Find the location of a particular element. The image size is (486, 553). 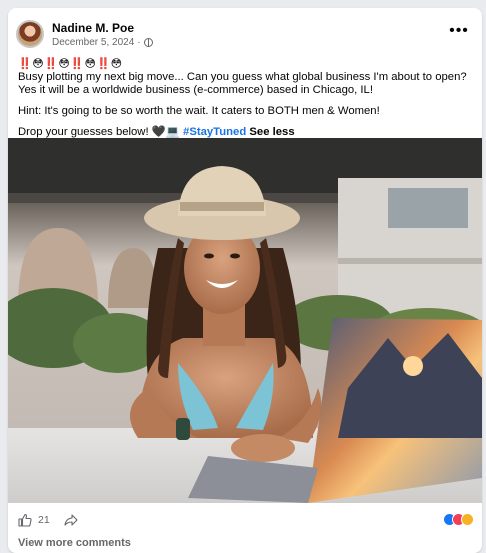

post-date: December 5, 2024 is located at coordinates (93, 42).